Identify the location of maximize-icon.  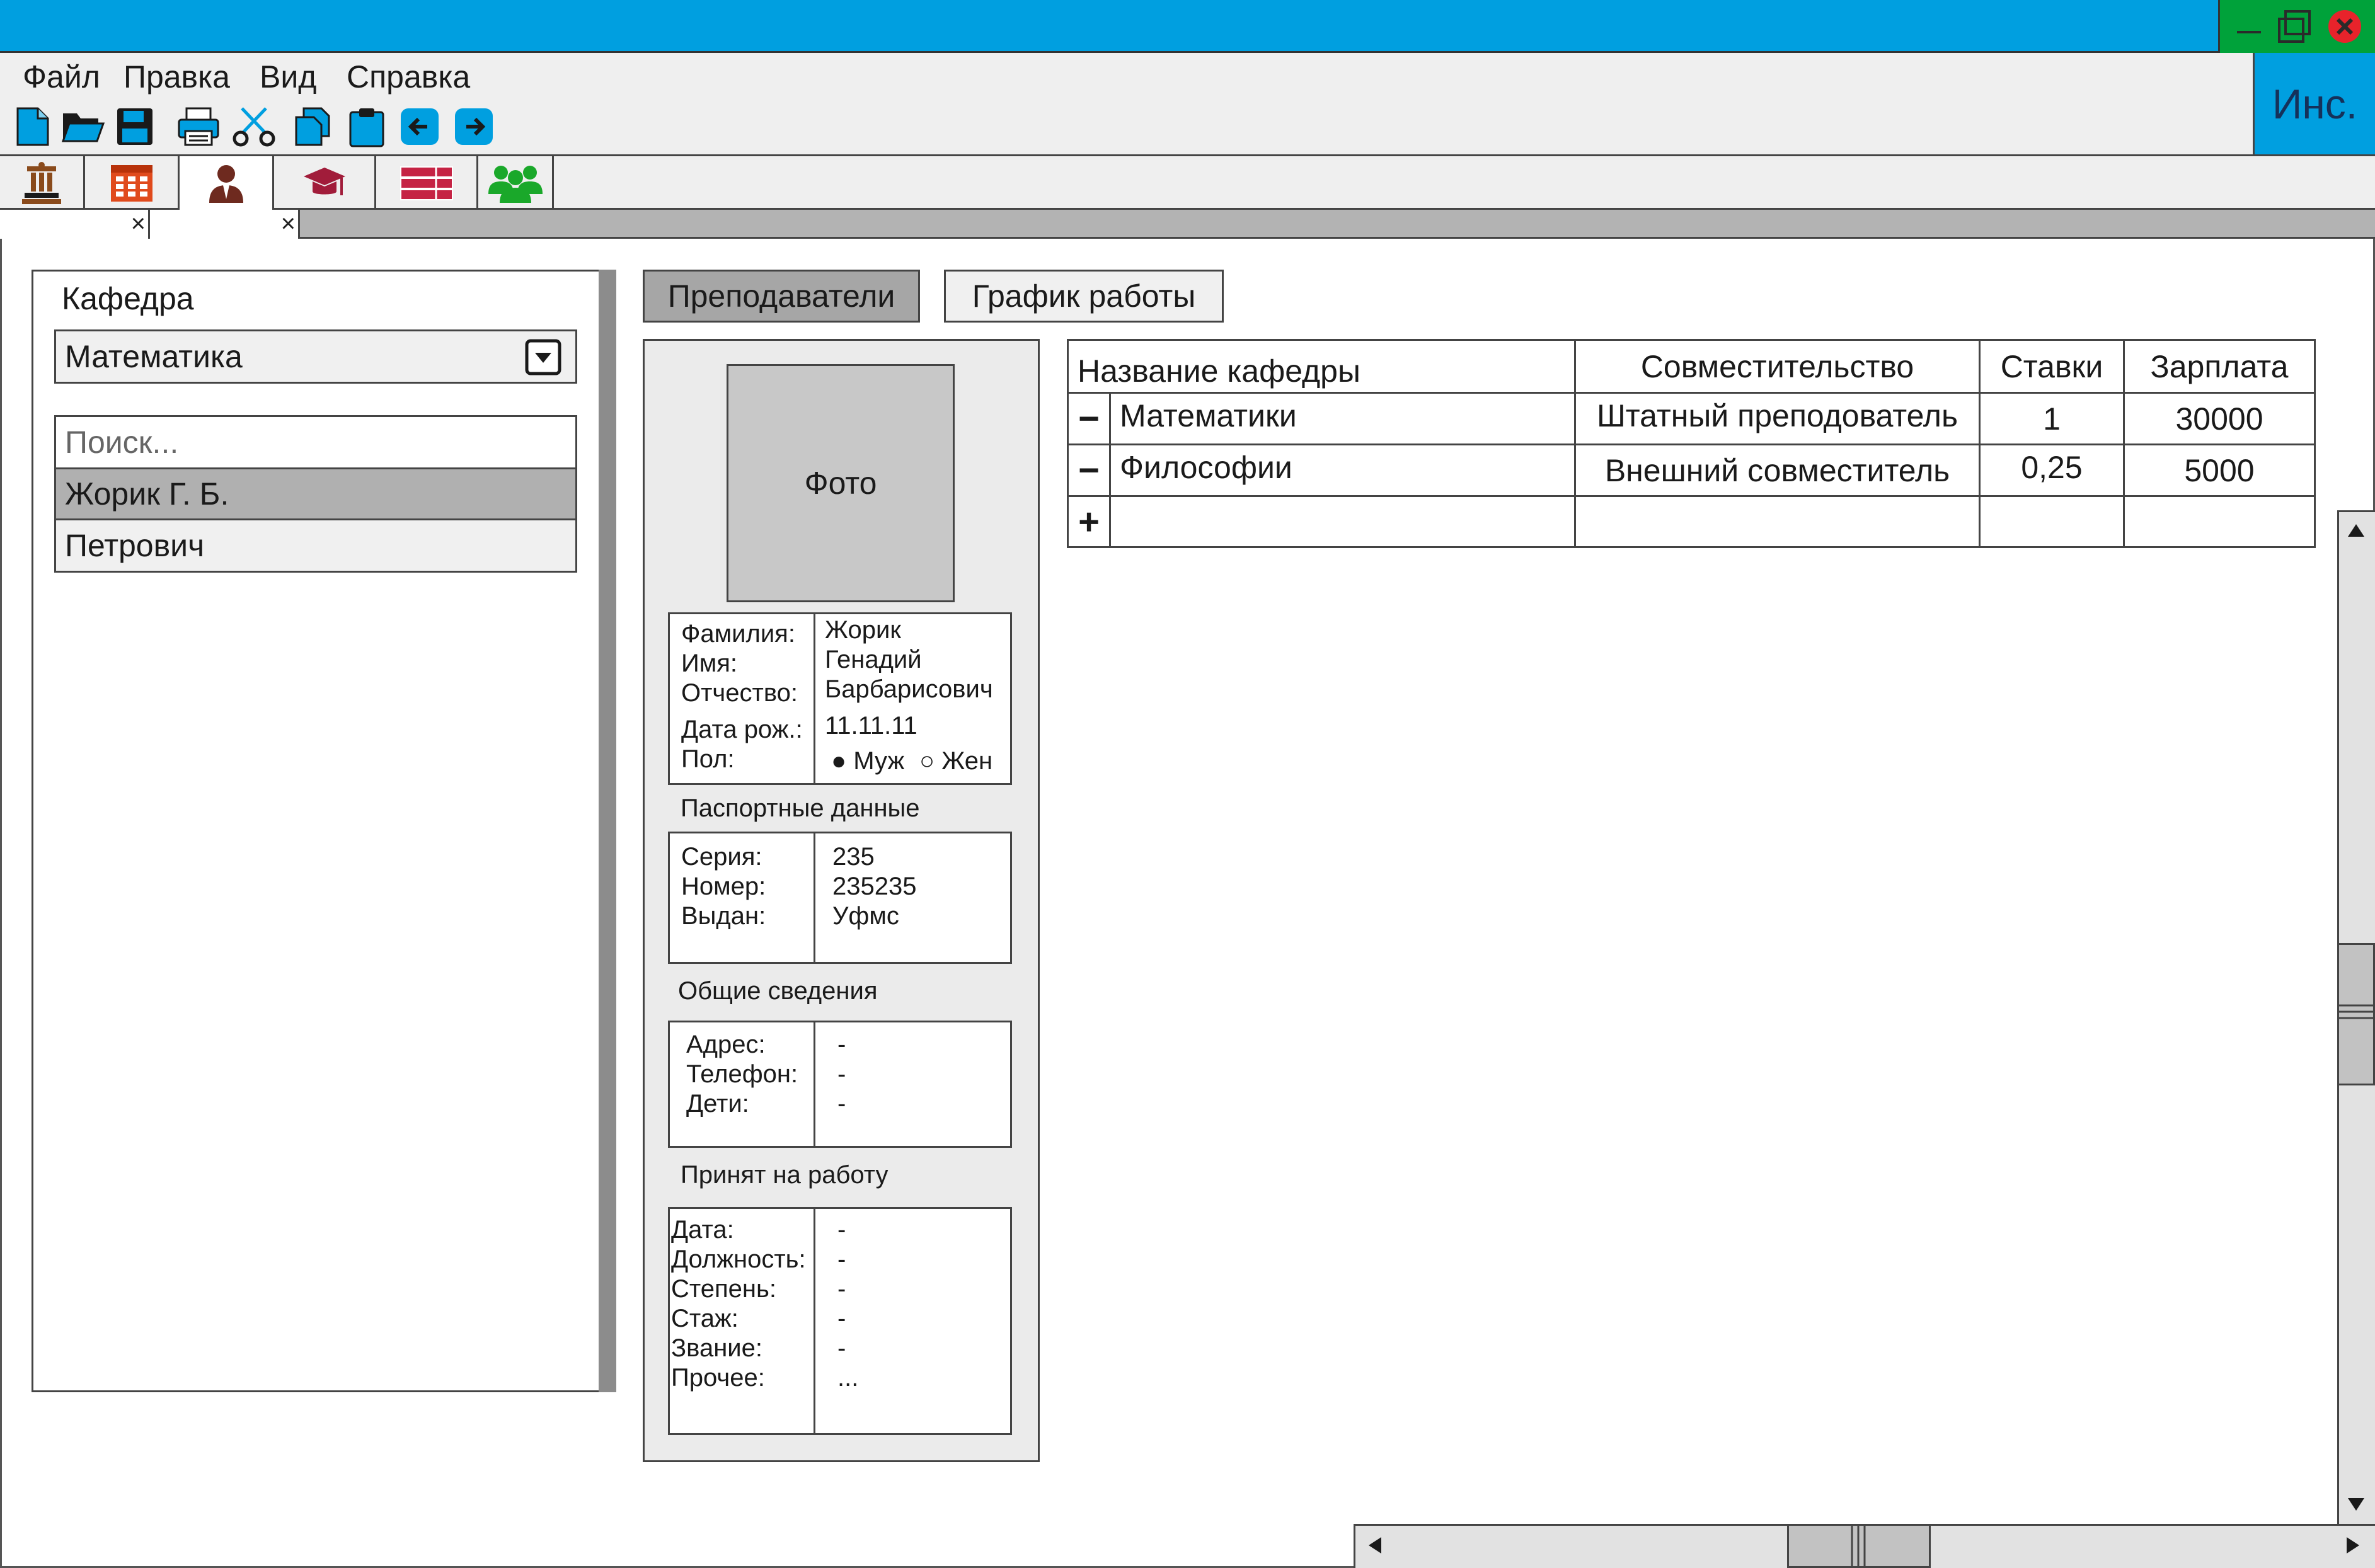
(2294, 26).